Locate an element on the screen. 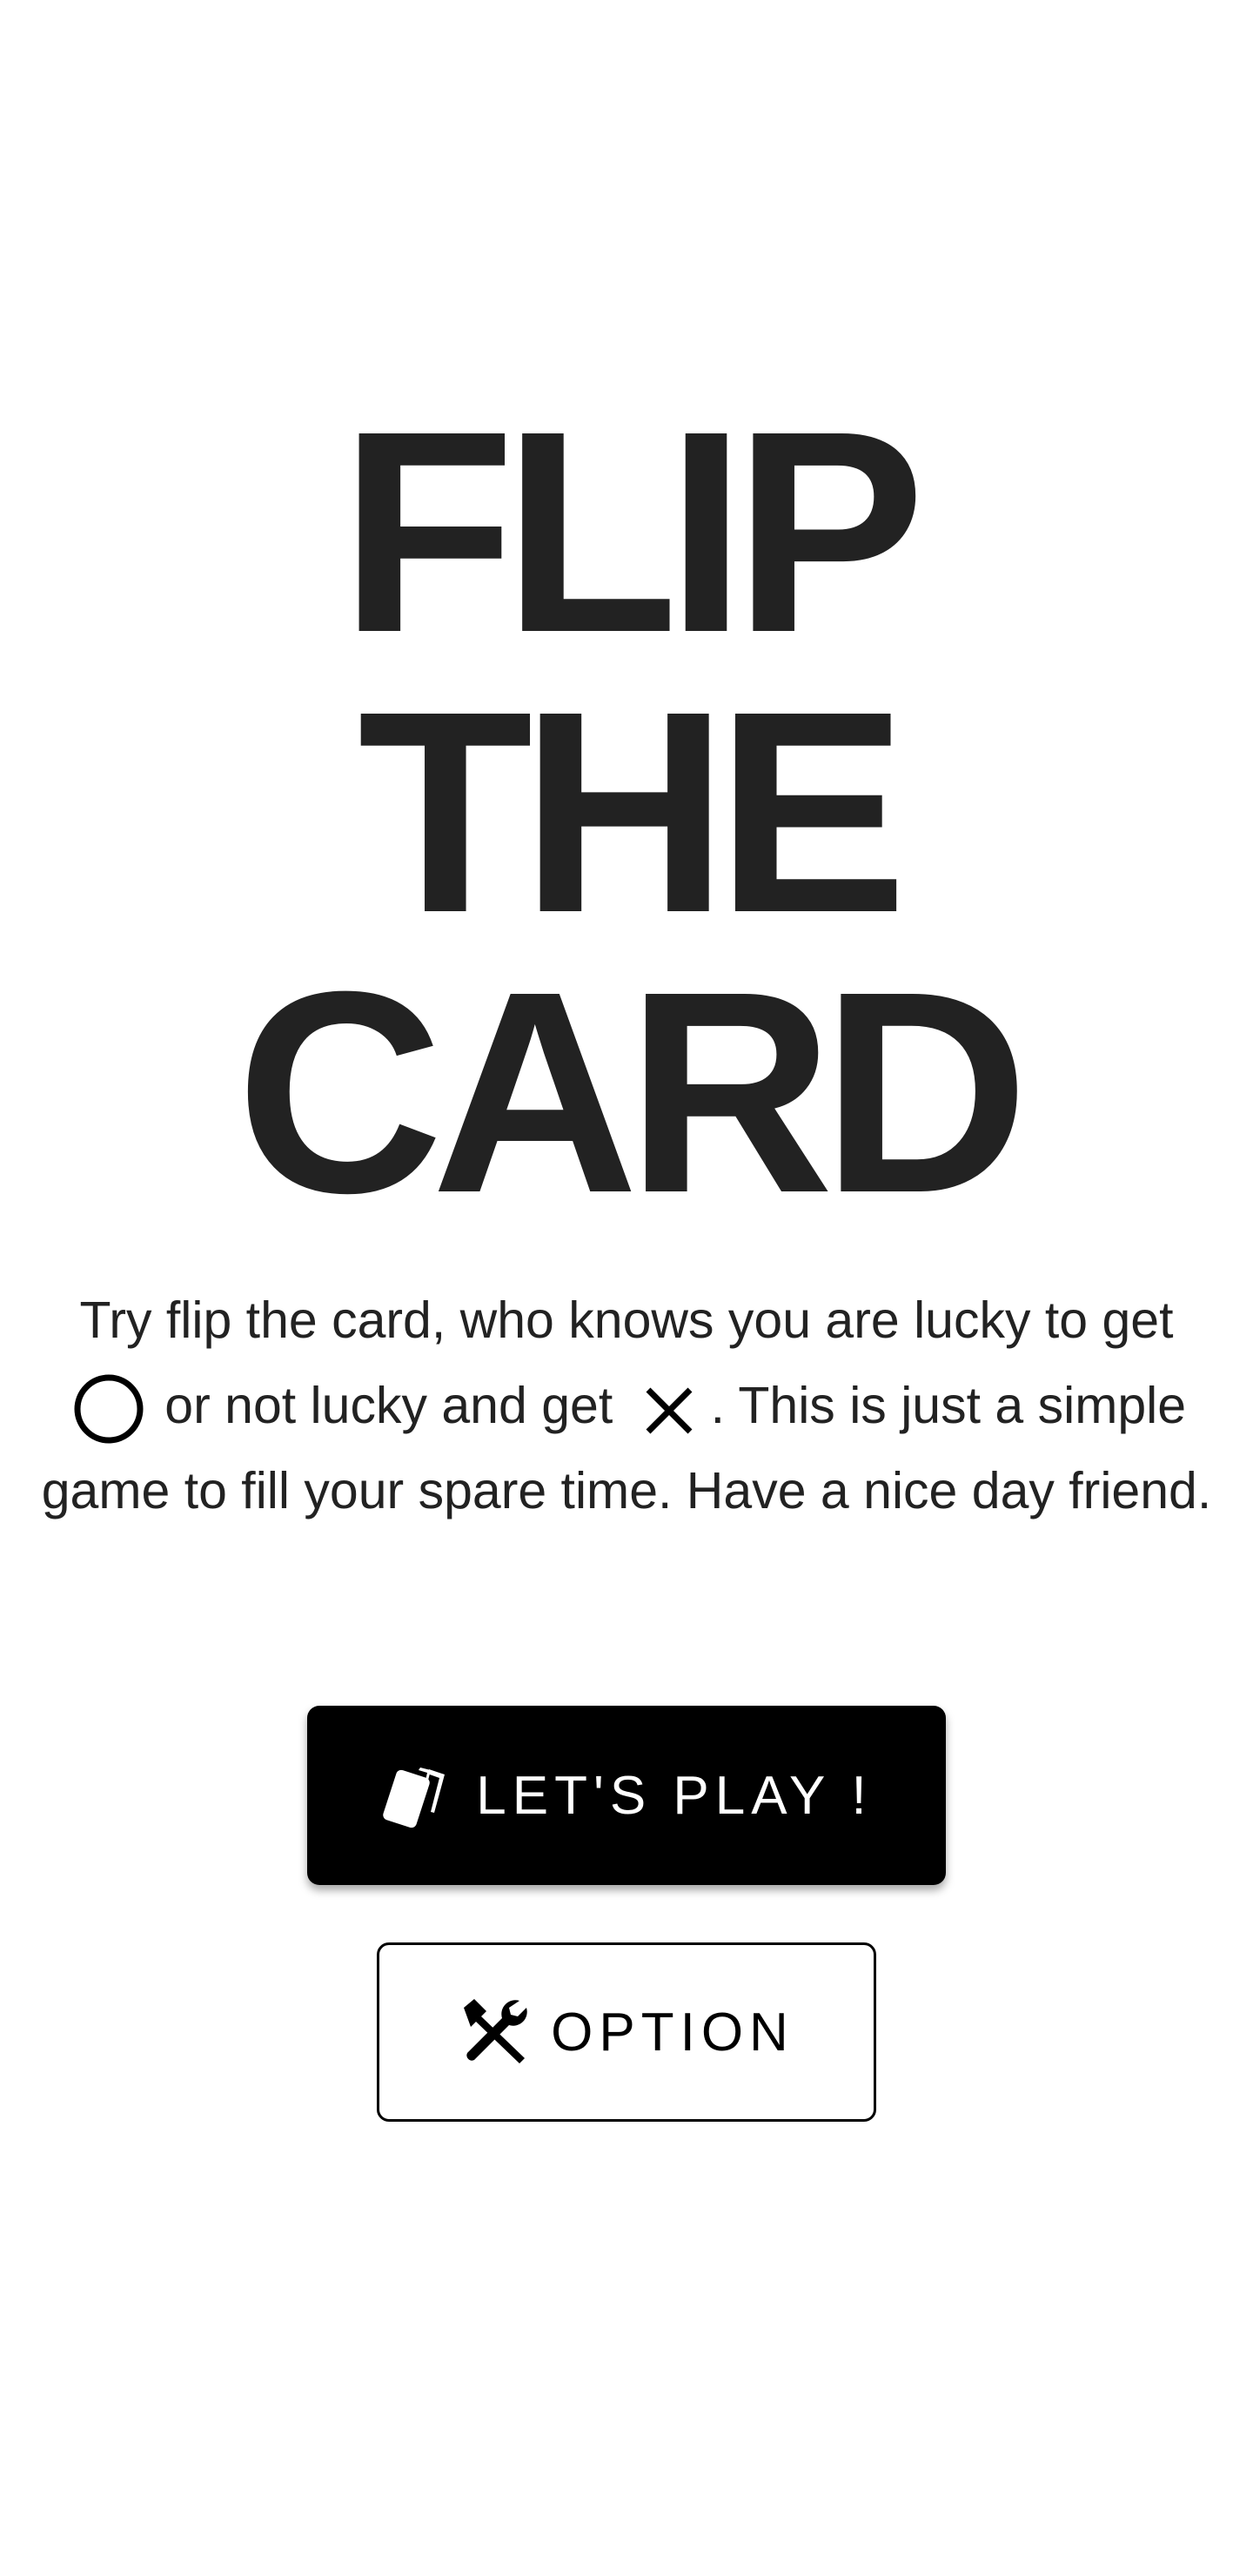  description-text-2: or not lucky and get is located at coordinates (388, 1405).